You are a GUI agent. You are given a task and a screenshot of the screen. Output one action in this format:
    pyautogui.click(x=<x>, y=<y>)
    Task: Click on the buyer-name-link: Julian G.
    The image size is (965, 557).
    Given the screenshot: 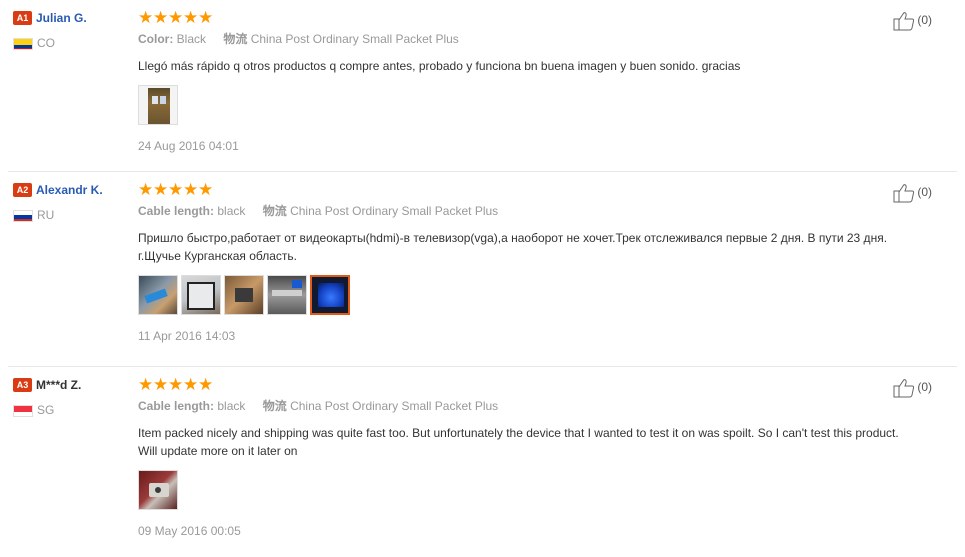 What is the action you would take?
    pyautogui.click(x=61, y=18)
    